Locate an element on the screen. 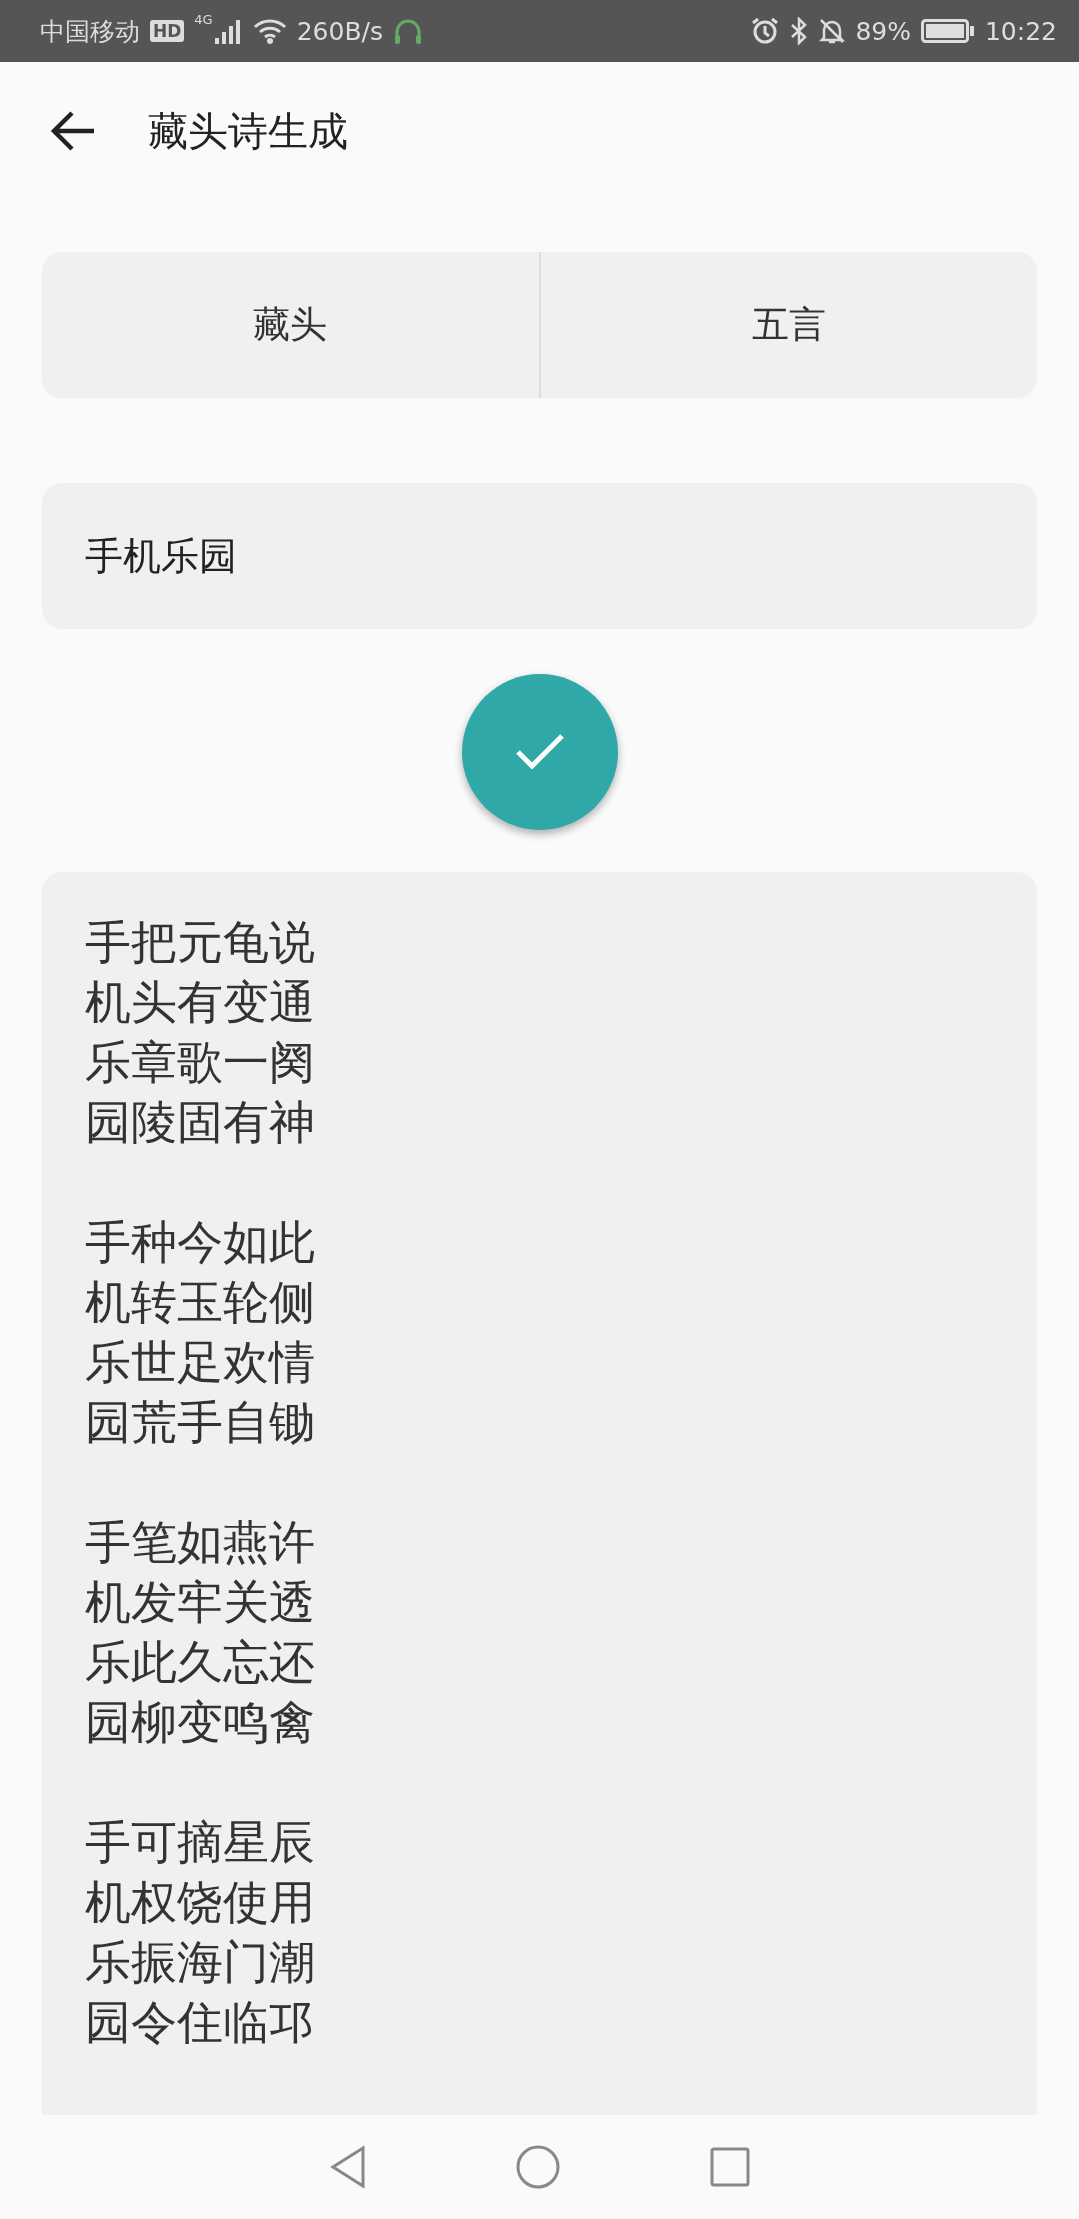  poem-line: 机发牢关透 is located at coordinates (200, 1602).